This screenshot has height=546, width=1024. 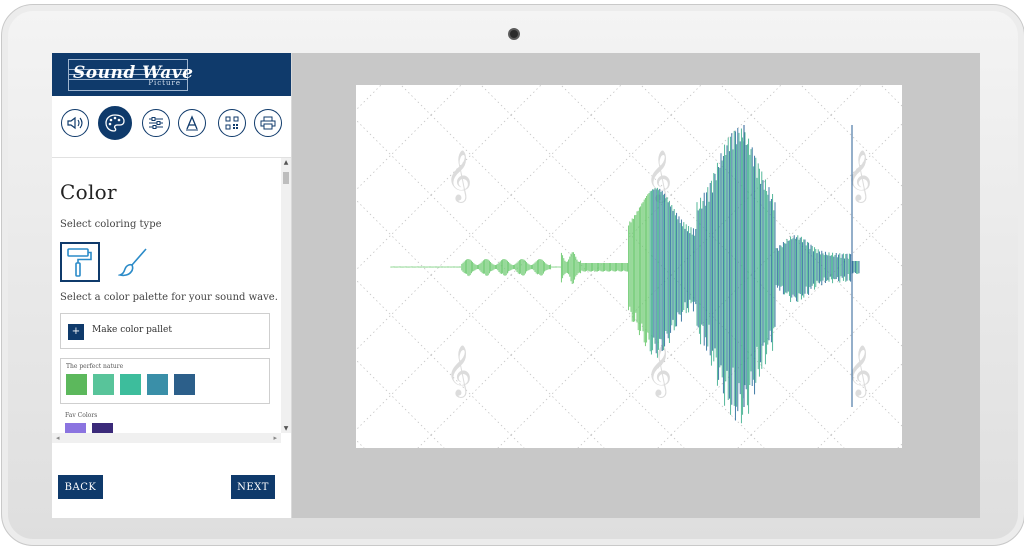 I want to click on logo: Sound Wave Picture, so click(x=130, y=75).